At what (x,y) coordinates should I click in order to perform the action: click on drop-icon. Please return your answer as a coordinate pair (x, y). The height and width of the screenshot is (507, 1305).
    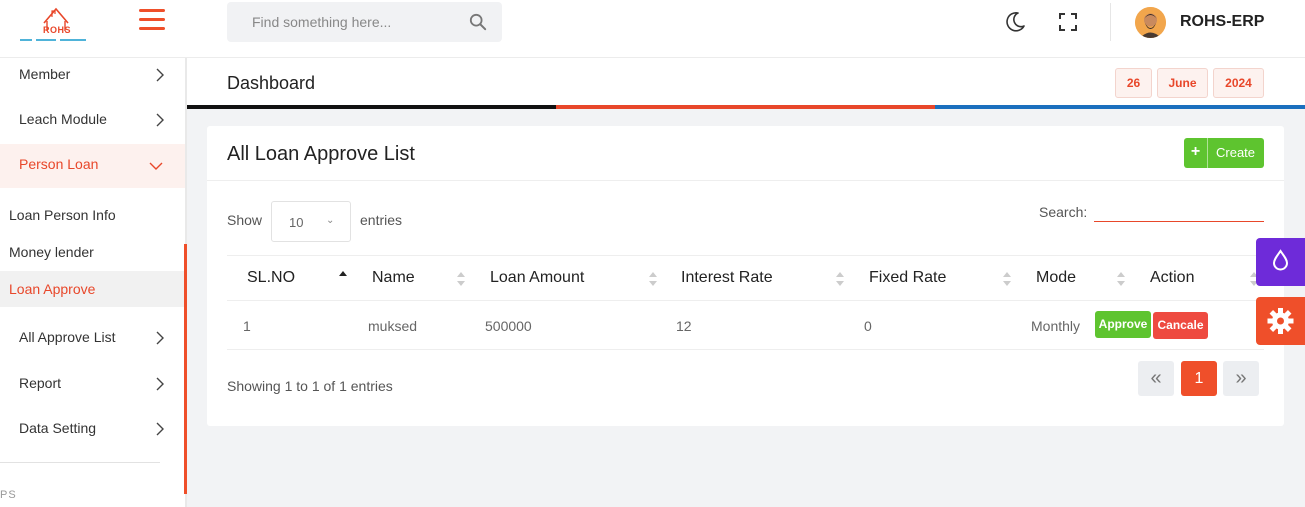
    Looking at the image, I should click on (1280, 260).